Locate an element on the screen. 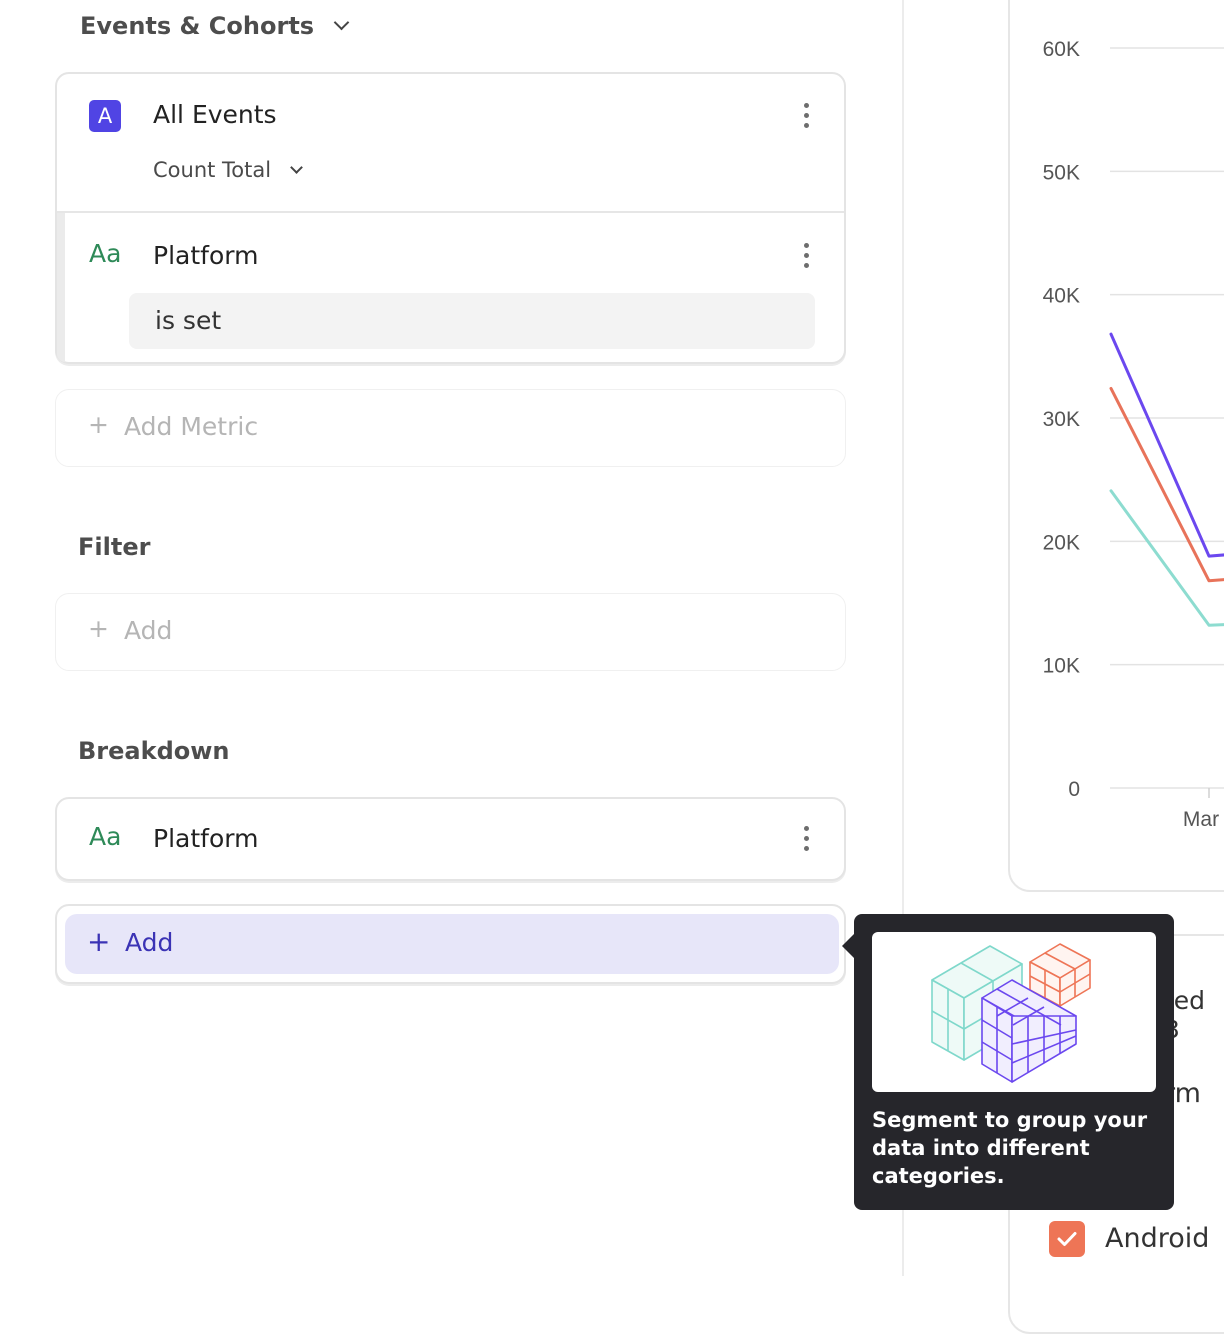 This screenshot has width=1224, height=1334. cubes-illustration-icon is located at coordinates (1011, 1013).